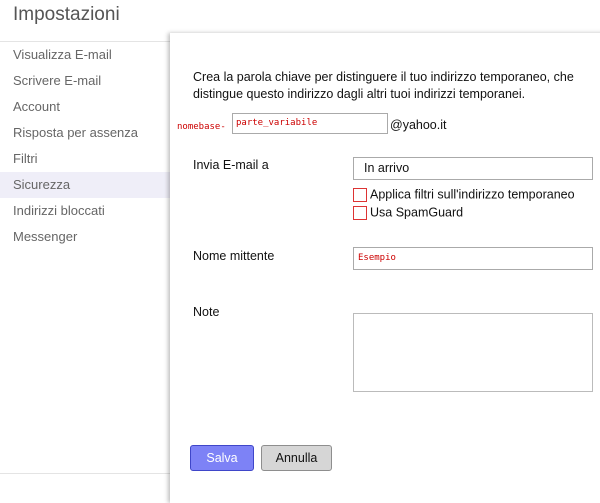 Image resolution: width=600 pixels, height=503 pixels. Describe the element at coordinates (206, 312) in the screenshot. I see `note-label: Note` at that location.